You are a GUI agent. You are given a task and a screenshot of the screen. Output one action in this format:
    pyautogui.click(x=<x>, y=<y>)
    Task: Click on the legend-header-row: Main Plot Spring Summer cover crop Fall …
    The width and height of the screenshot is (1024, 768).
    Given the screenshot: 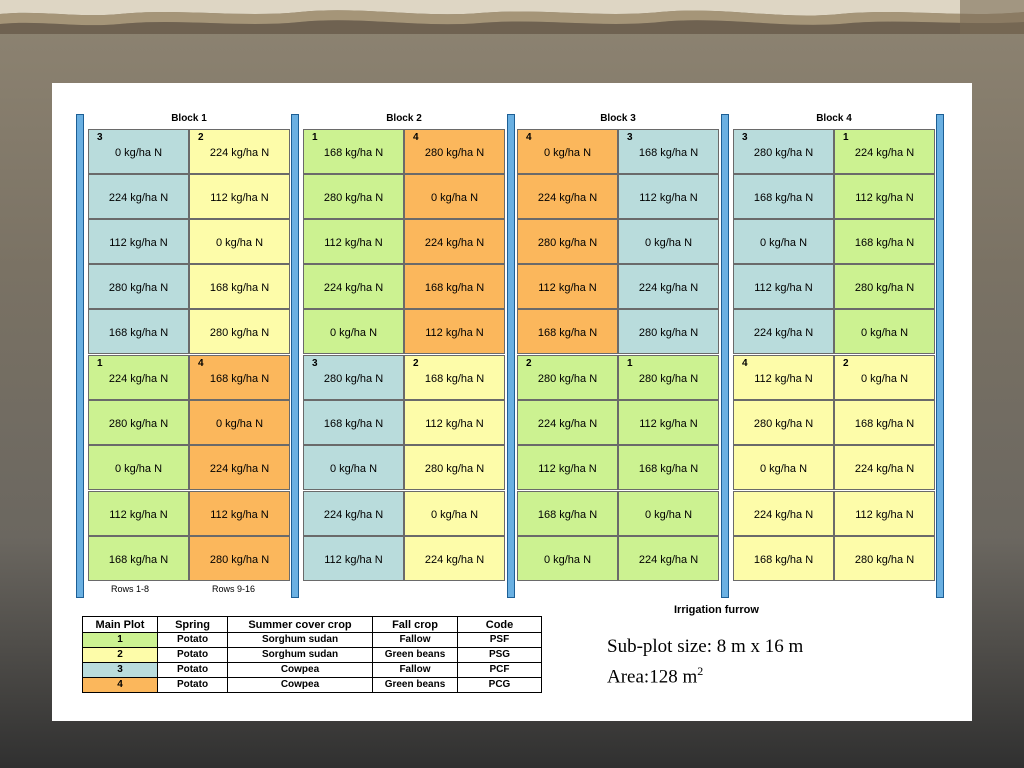 What is the action you would take?
    pyautogui.click(x=312, y=624)
    